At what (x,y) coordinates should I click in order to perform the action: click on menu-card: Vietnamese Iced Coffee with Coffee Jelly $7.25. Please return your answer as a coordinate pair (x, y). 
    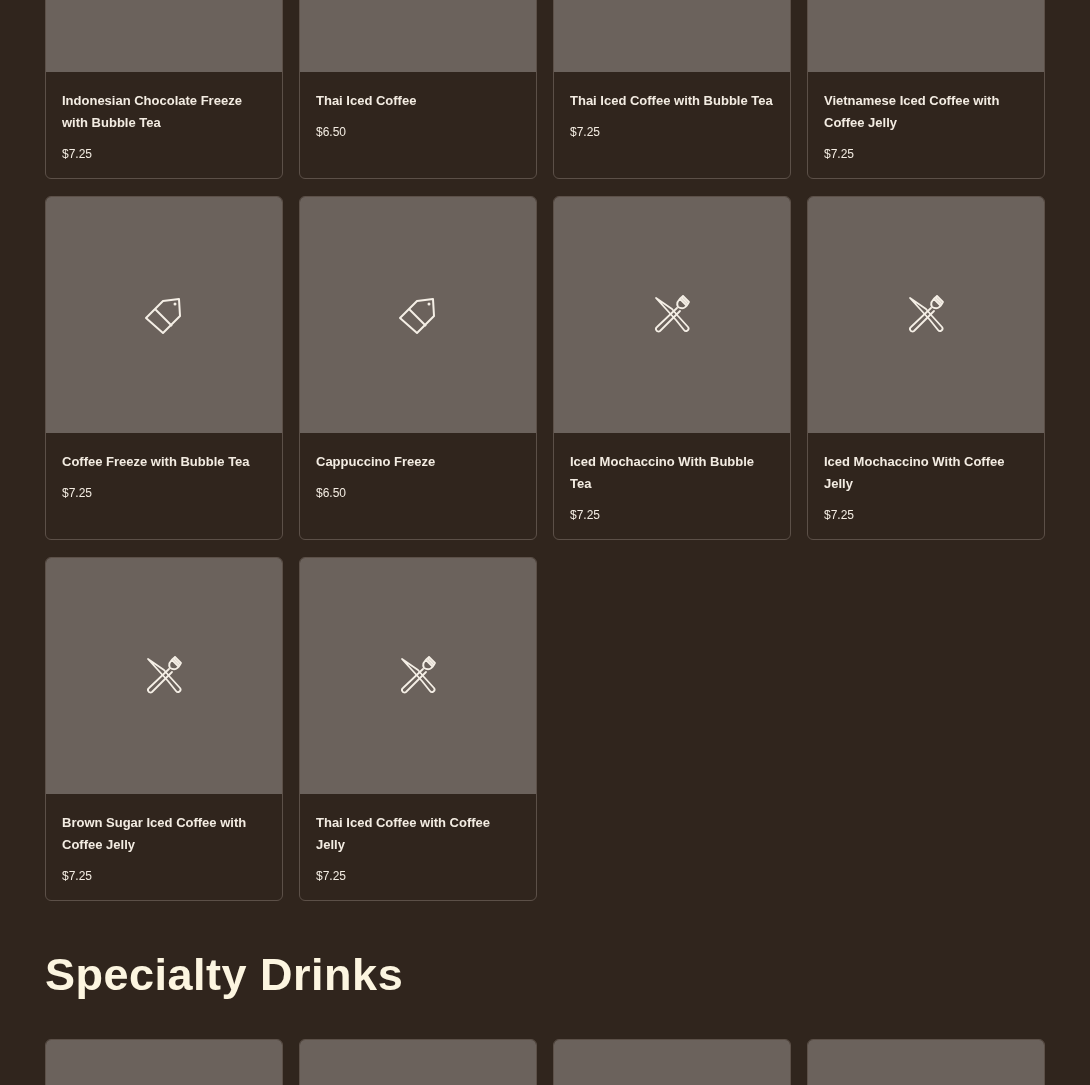
    Looking at the image, I should click on (926, 89).